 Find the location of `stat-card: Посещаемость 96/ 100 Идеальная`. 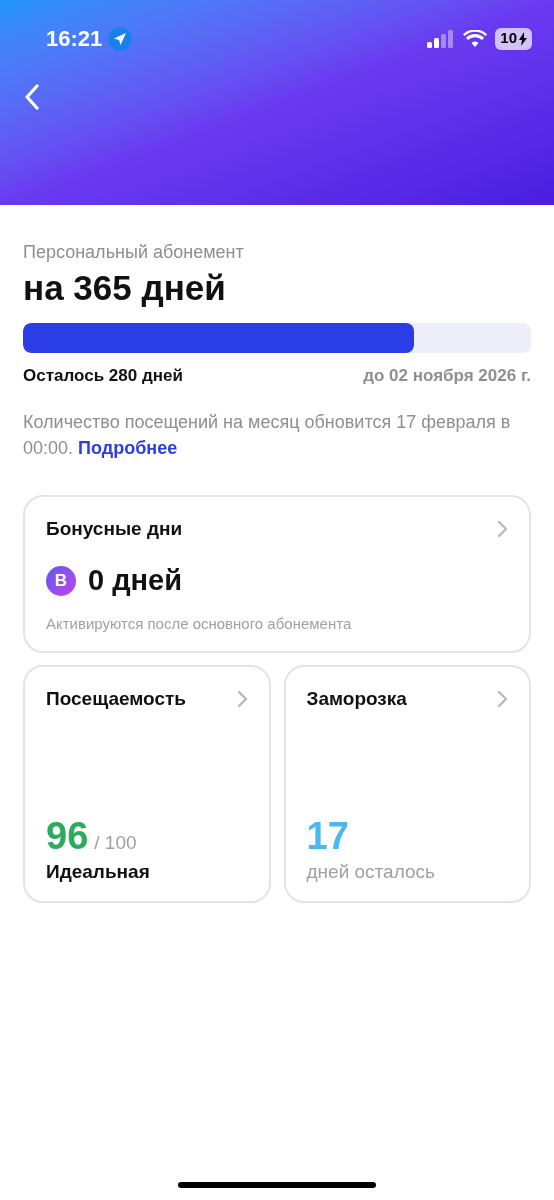

stat-card: Посещаемость 96/ 100 Идеальная is located at coordinates (147, 783).